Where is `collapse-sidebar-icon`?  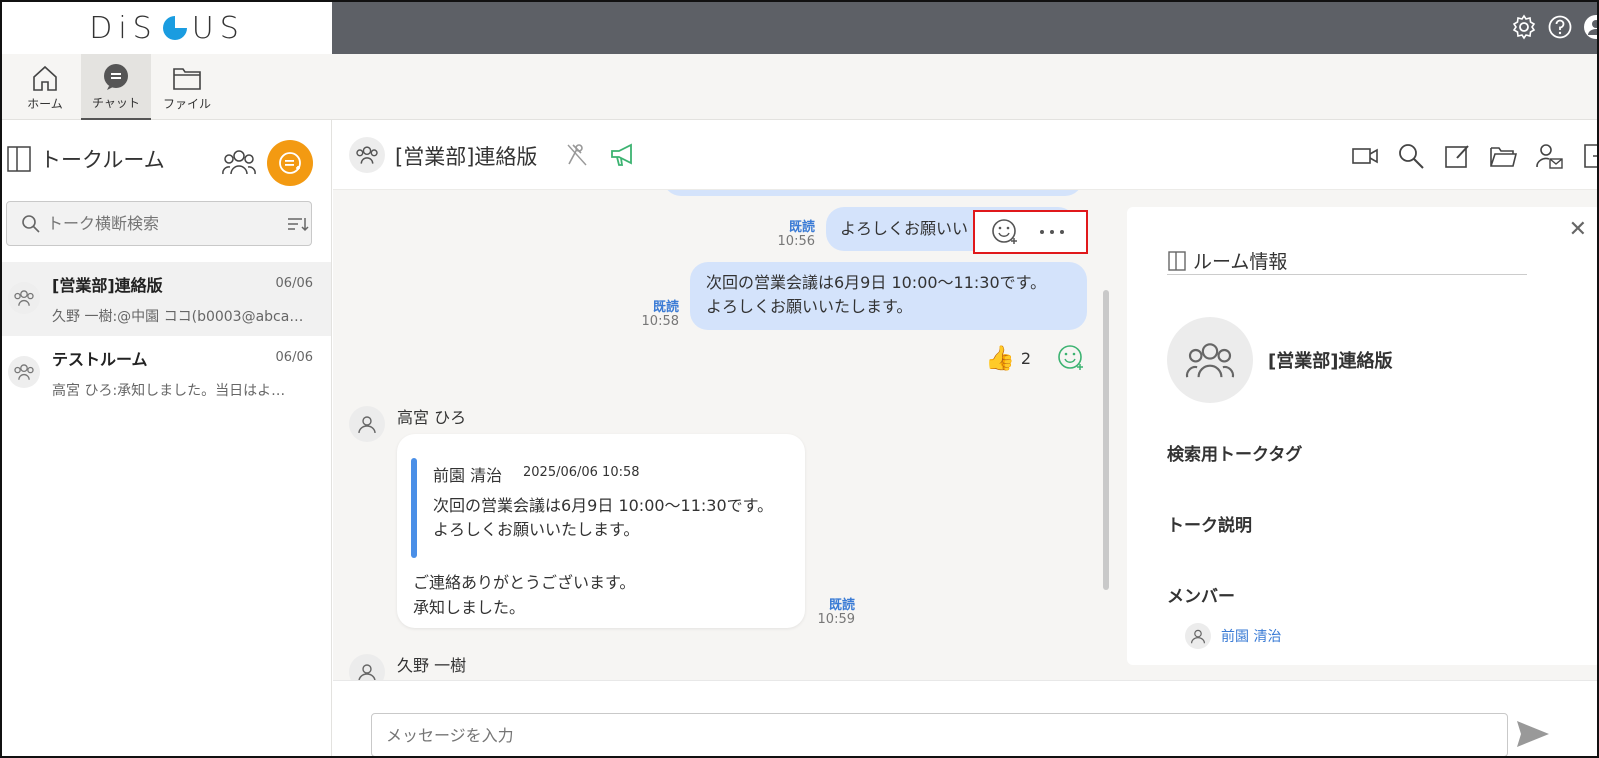 collapse-sidebar-icon is located at coordinates (19, 159).